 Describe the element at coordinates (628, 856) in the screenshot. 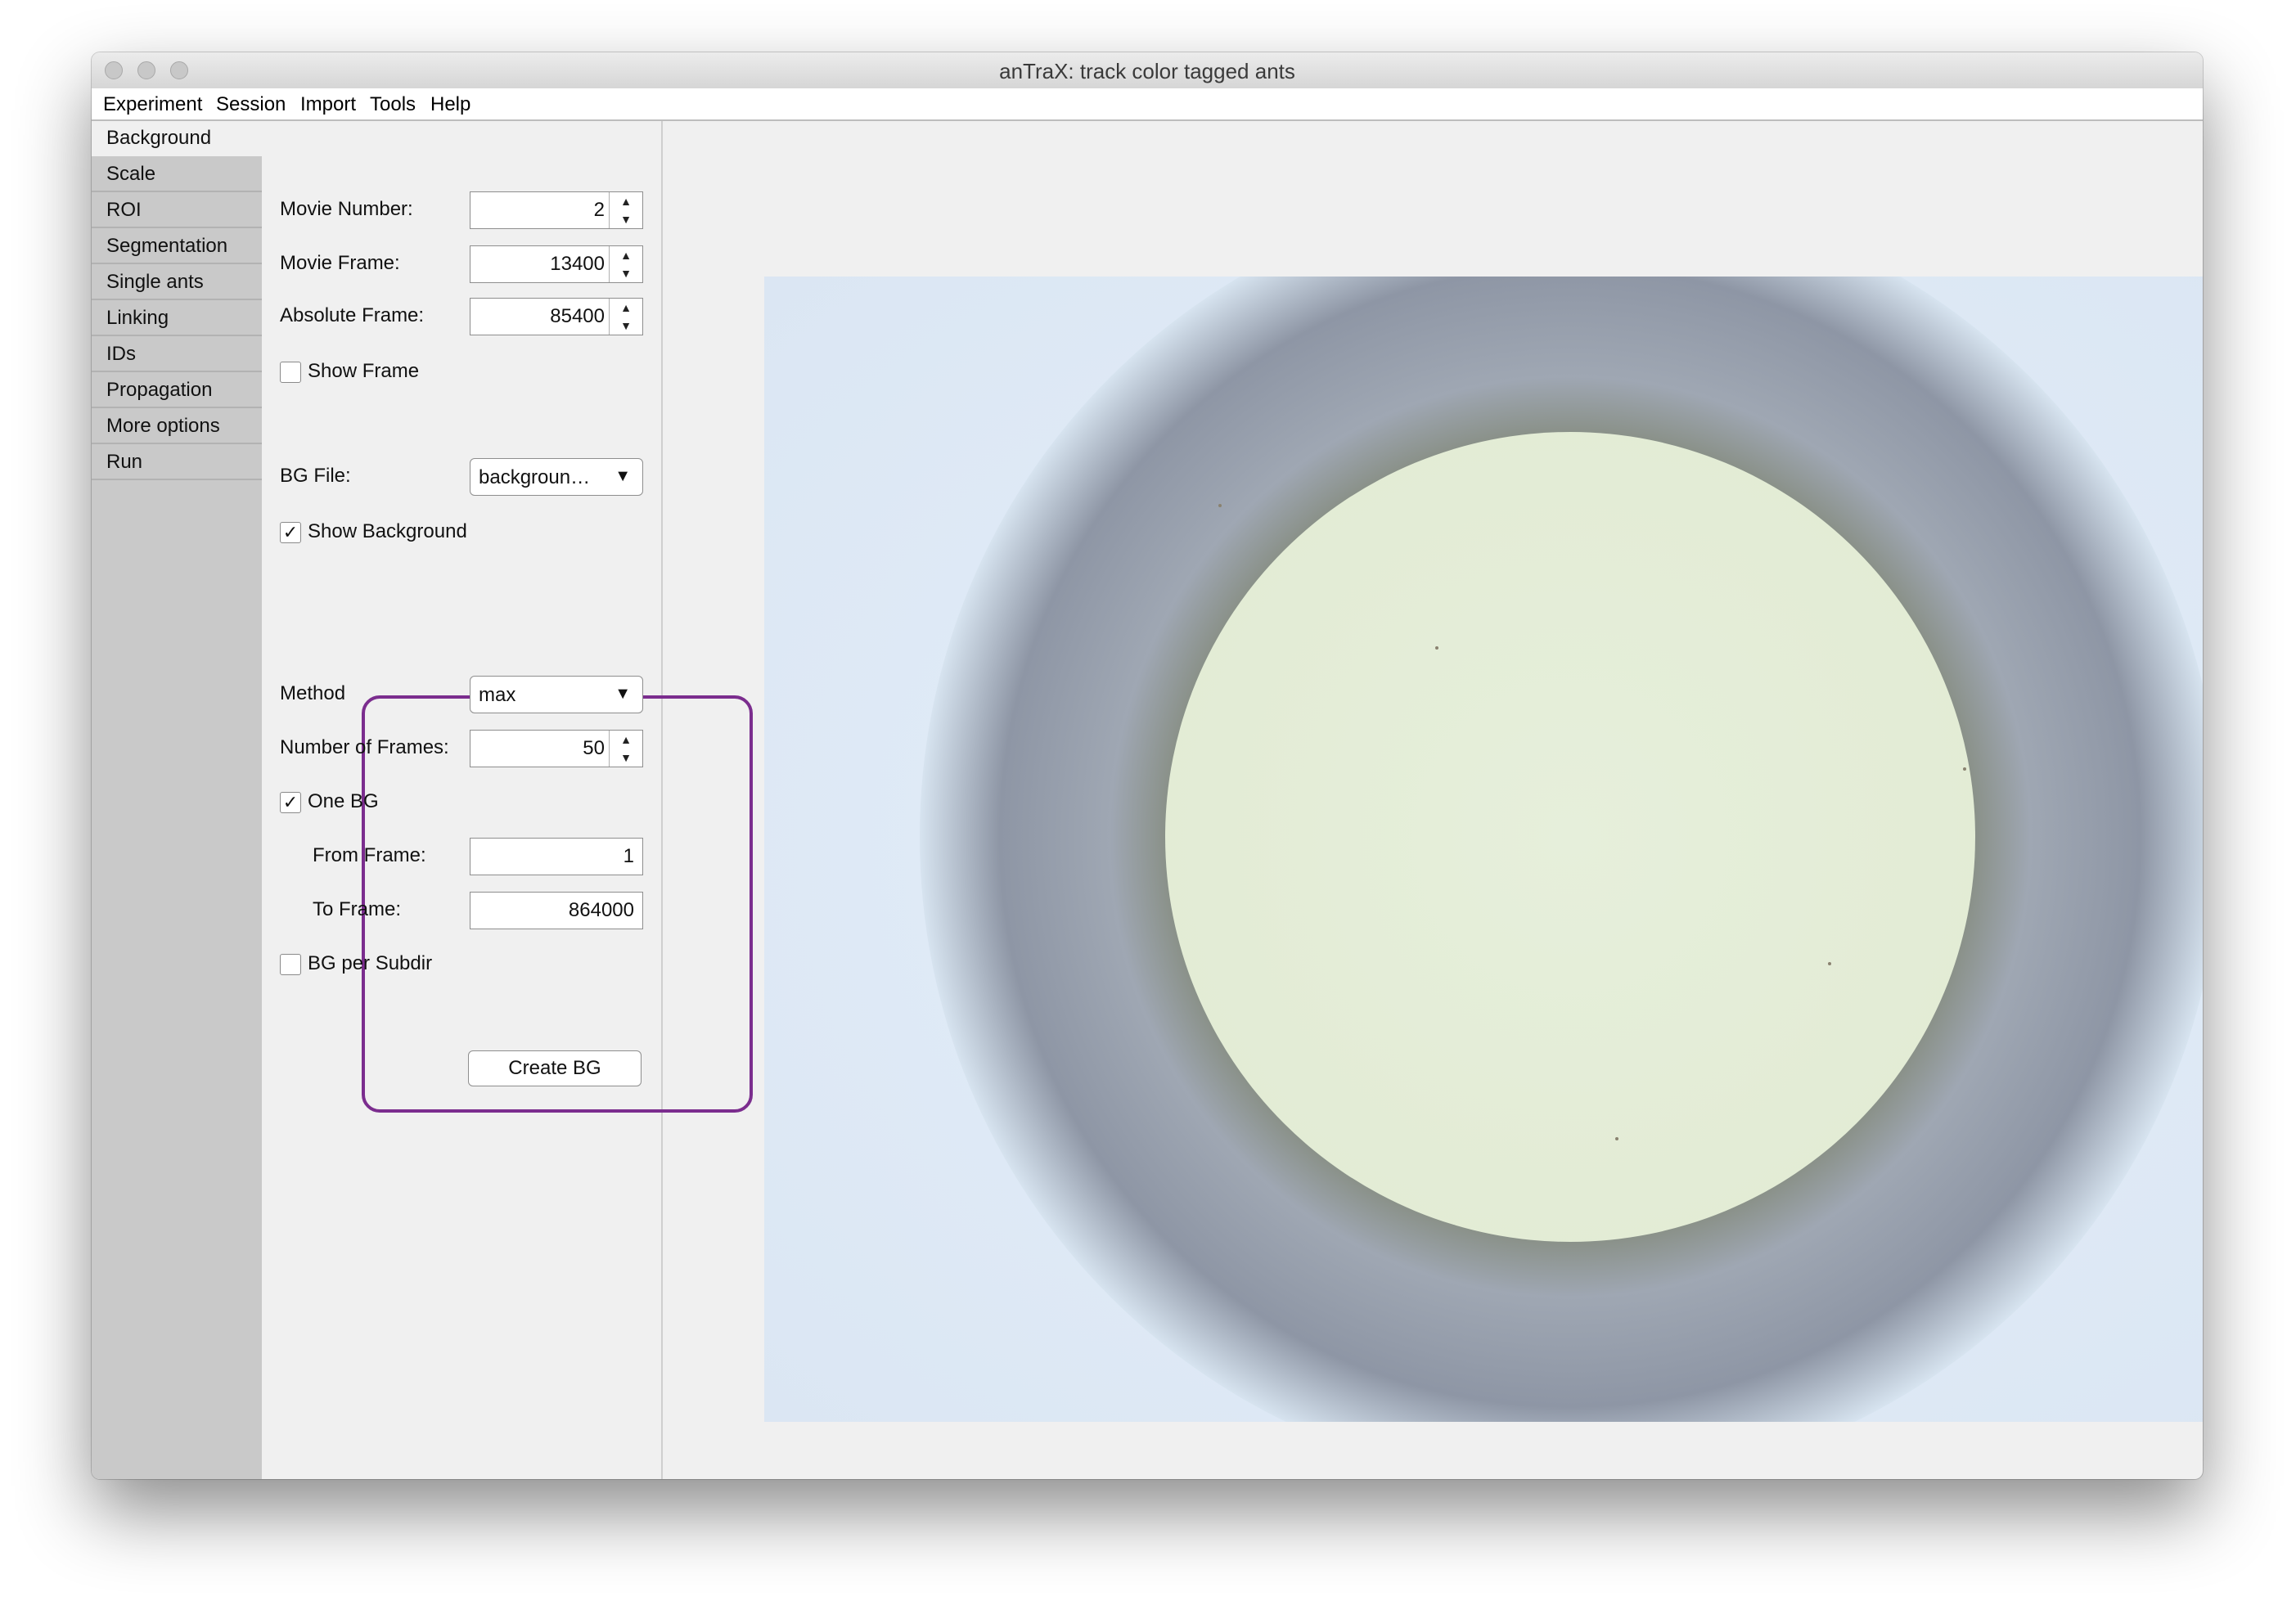

I see `from-frame-value: 1` at that location.